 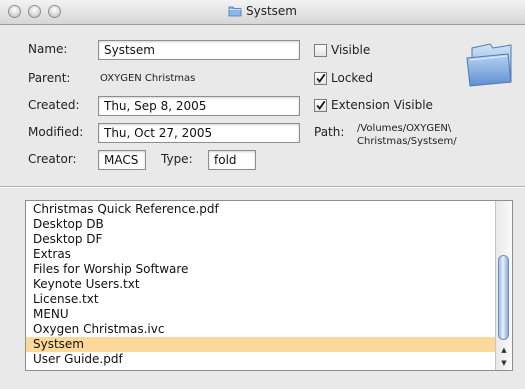 I want to click on list-item: Extras, so click(x=261, y=254).